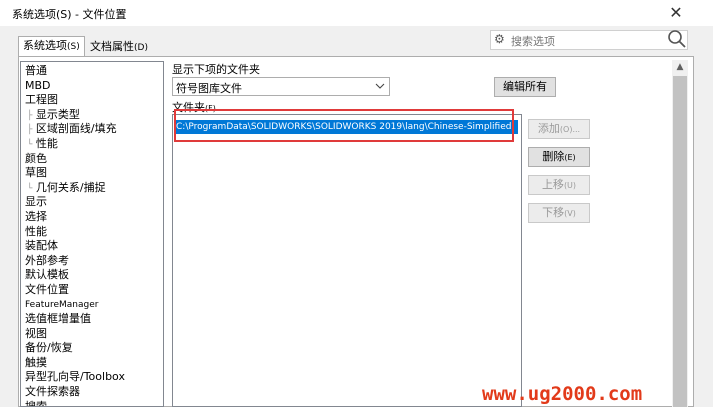 The width and height of the screenshot is (713, 407). I want to click on tree-item-area-hatch: ├ 区域剖面线/填充, so click(92, 129).